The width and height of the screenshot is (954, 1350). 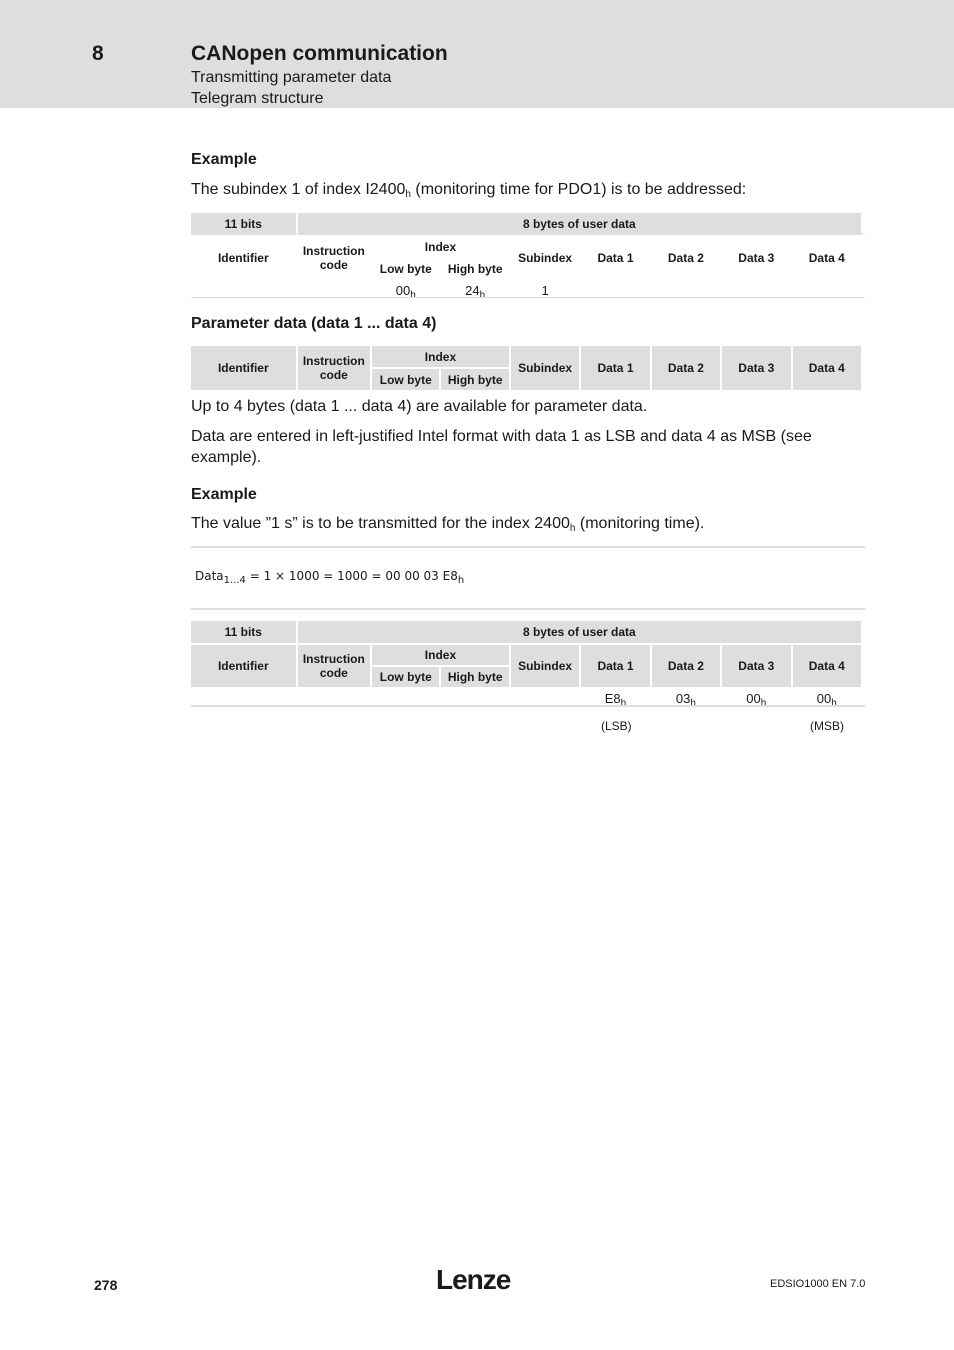 What do you see at coordinates (827, 726) in the screenshot?
I see `msb-label: (MSB)` at bounding box center [827, 726].